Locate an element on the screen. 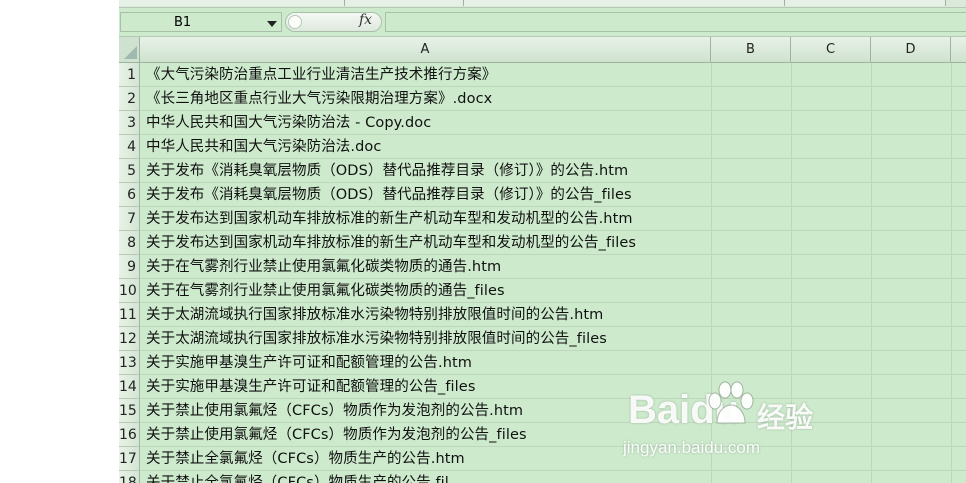 The height and width of the screenshot is (483, 966). cell-a2: 《长三角地区重点行业大气污染限期治理方案》.docx is located at coordinates (319, 99).